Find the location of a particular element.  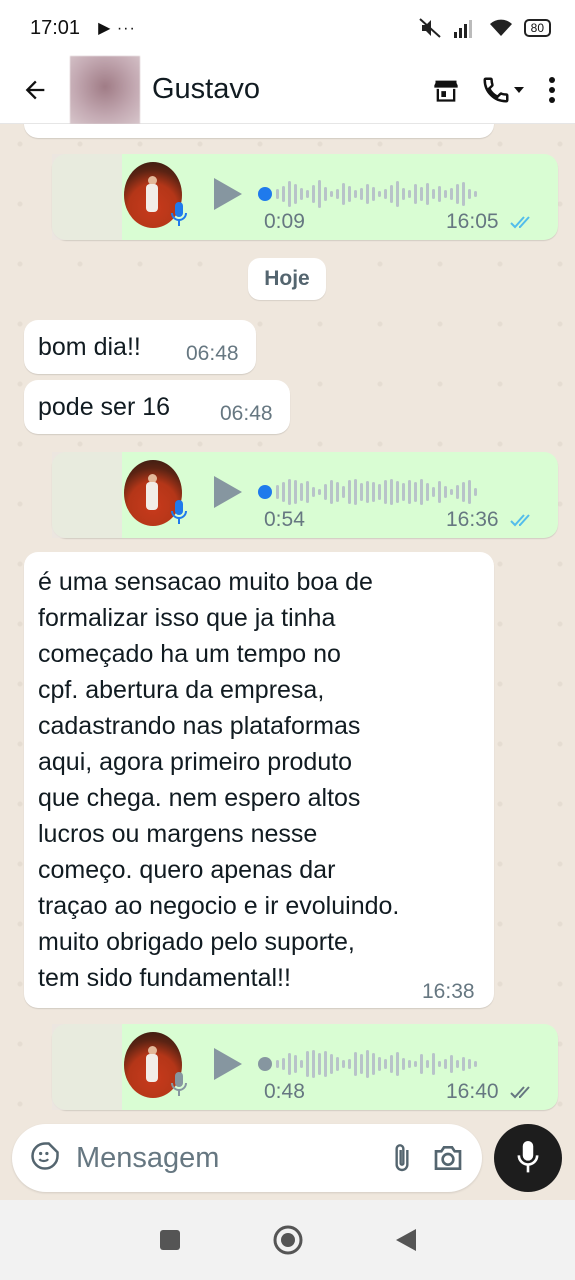

voice-record-button is located at coordinates (528, 1158).